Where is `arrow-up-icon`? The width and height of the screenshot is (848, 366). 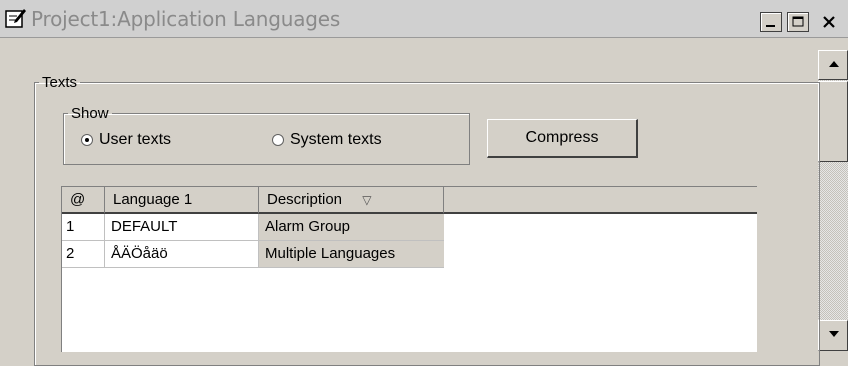 arrow-up-icon is located at coordinates (834, 64).